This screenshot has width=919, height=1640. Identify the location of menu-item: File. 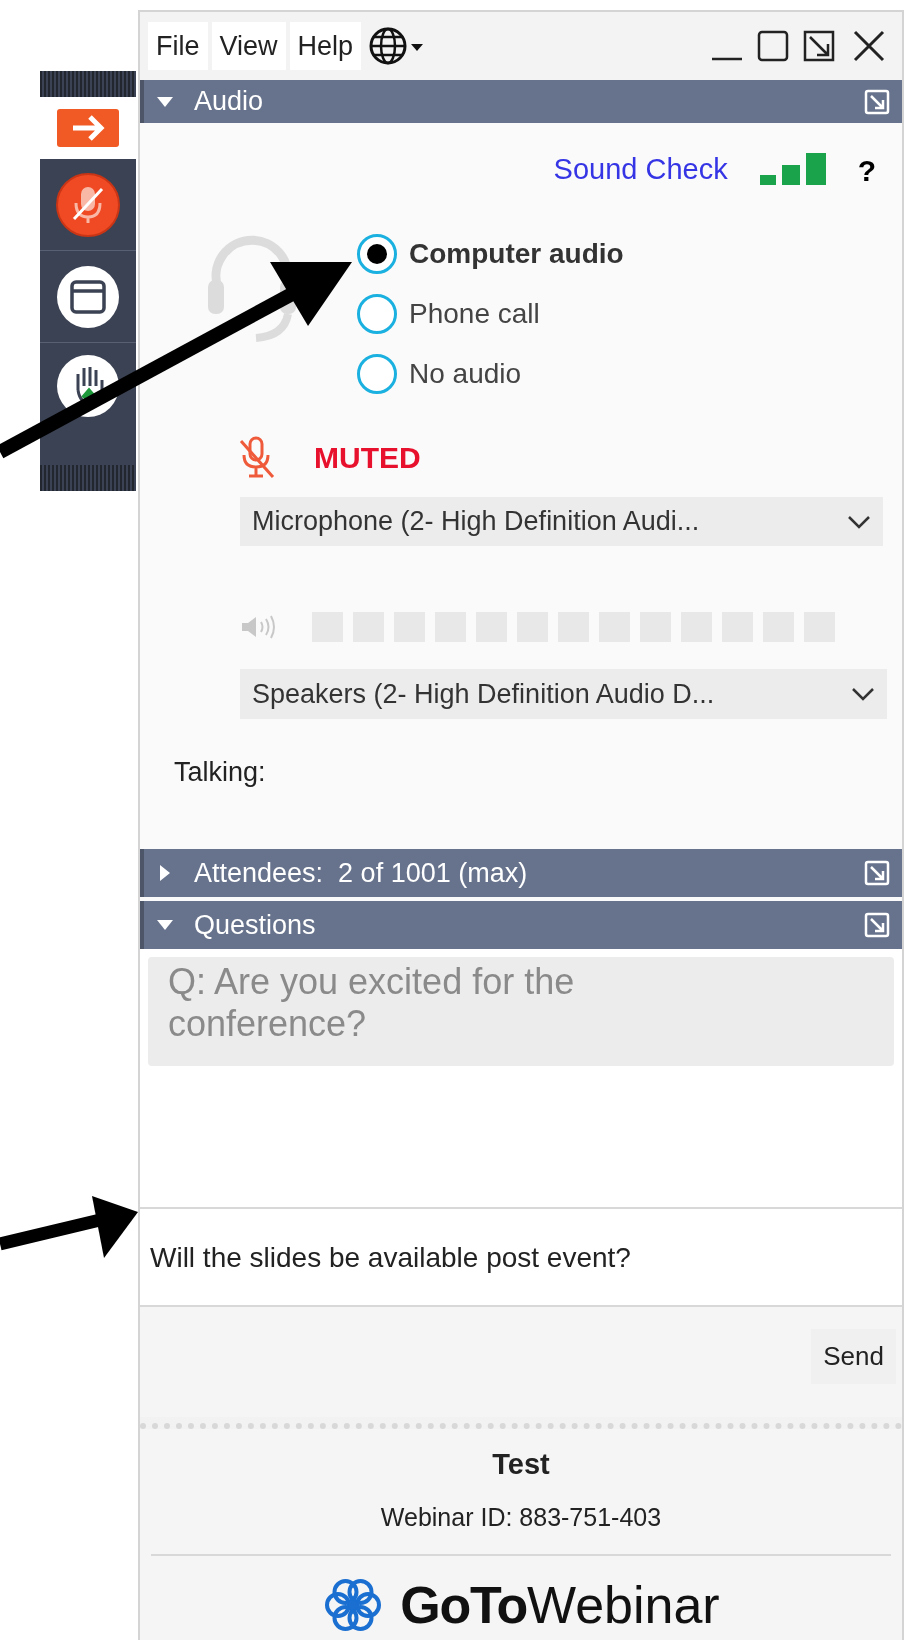
(178, 46).